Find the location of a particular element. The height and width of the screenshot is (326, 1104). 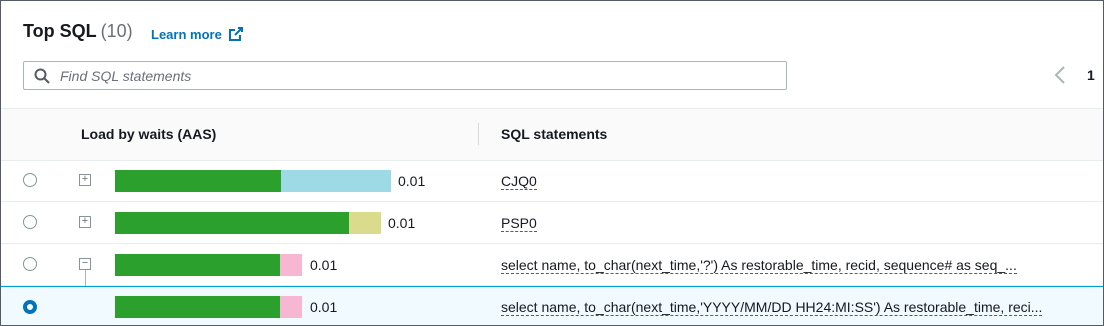

column-header-sql: SQL statements is located at coordinates (554, 134).